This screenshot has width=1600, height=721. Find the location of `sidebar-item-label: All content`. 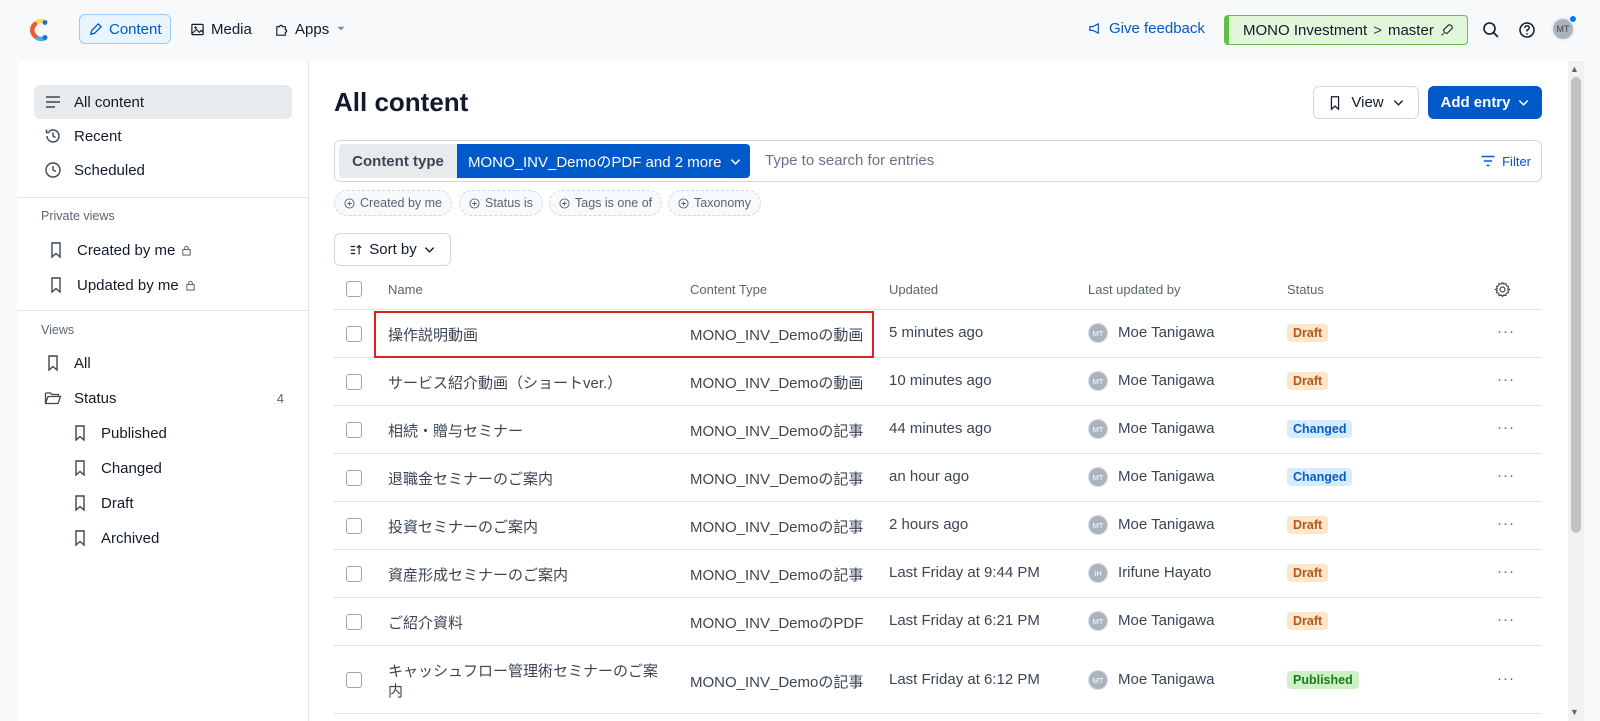

sidebar-item-label: All content is located at coordinates (109, 102).